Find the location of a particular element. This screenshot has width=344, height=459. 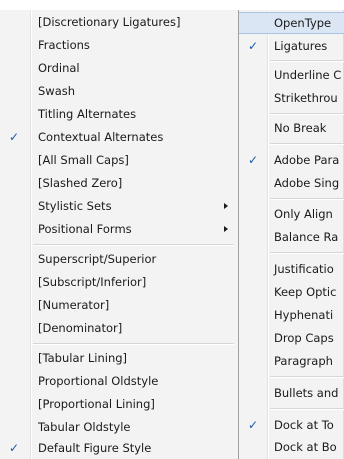

menu-item-adobe-single-line-composer: Adobe Sing is located at coordinates (291, 183).